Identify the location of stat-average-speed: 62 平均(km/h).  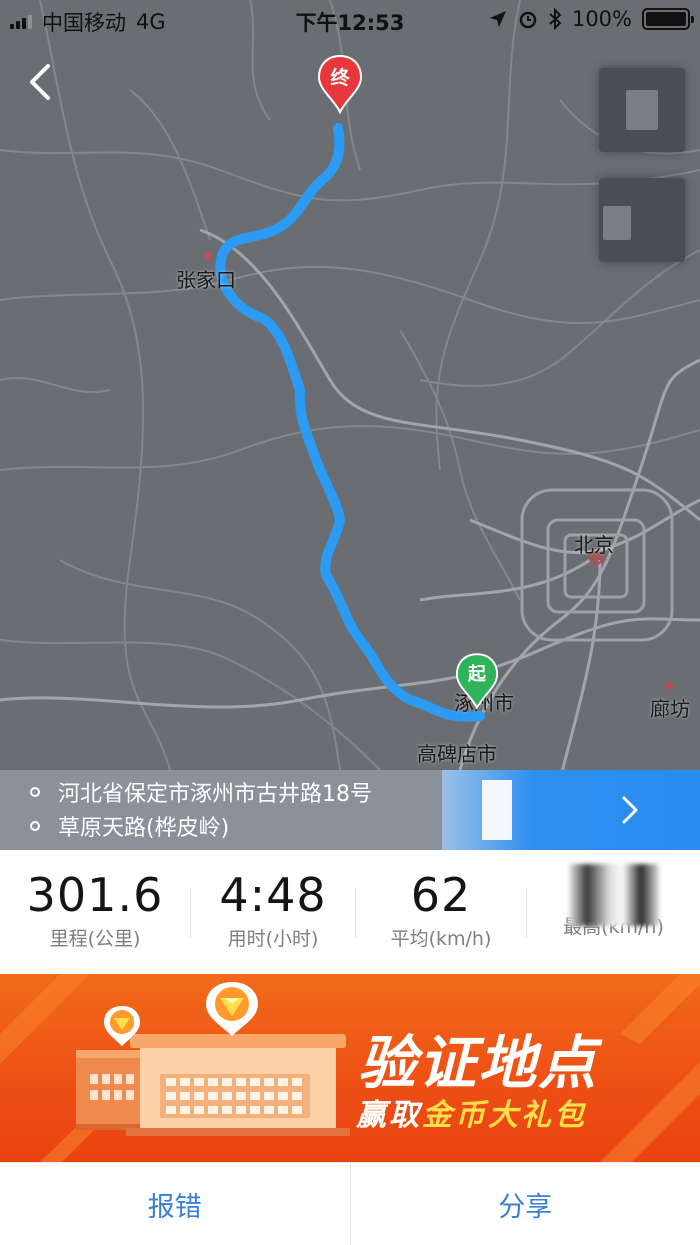
(441, 912).